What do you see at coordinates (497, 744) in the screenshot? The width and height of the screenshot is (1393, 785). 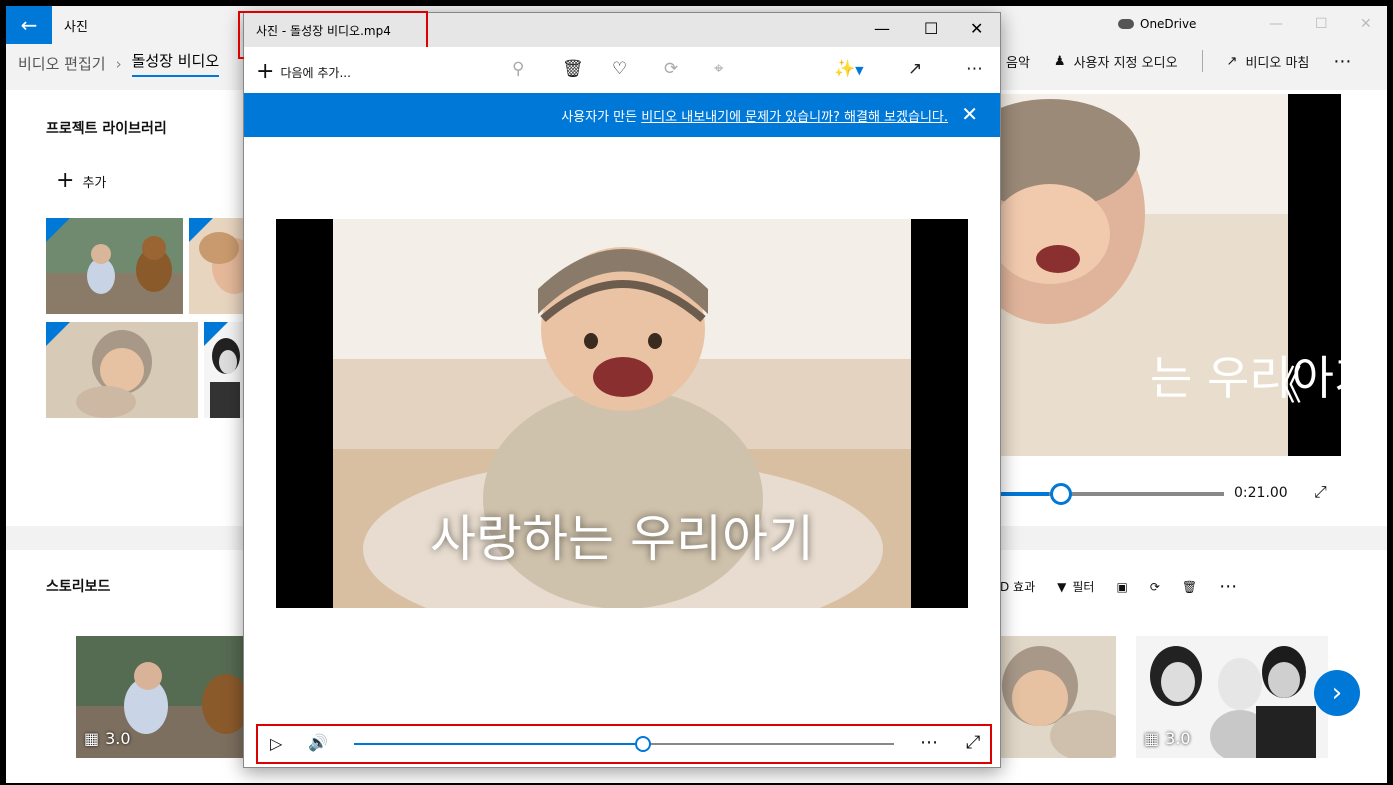 I see `seek-fill` at bounding box center [497, 744].